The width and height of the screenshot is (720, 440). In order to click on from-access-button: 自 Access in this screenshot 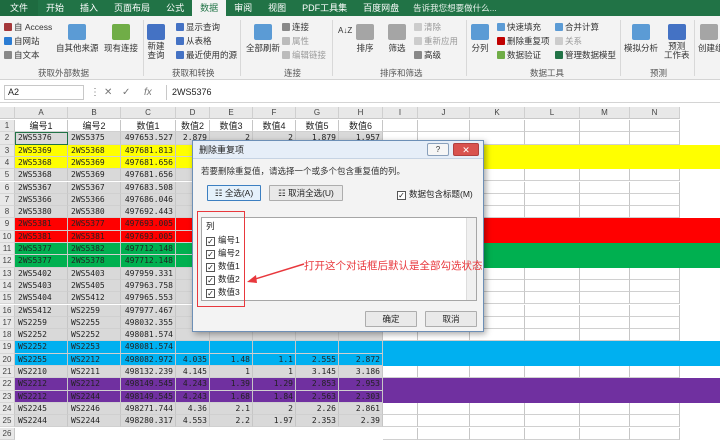, I will do `click(28, 27)`.